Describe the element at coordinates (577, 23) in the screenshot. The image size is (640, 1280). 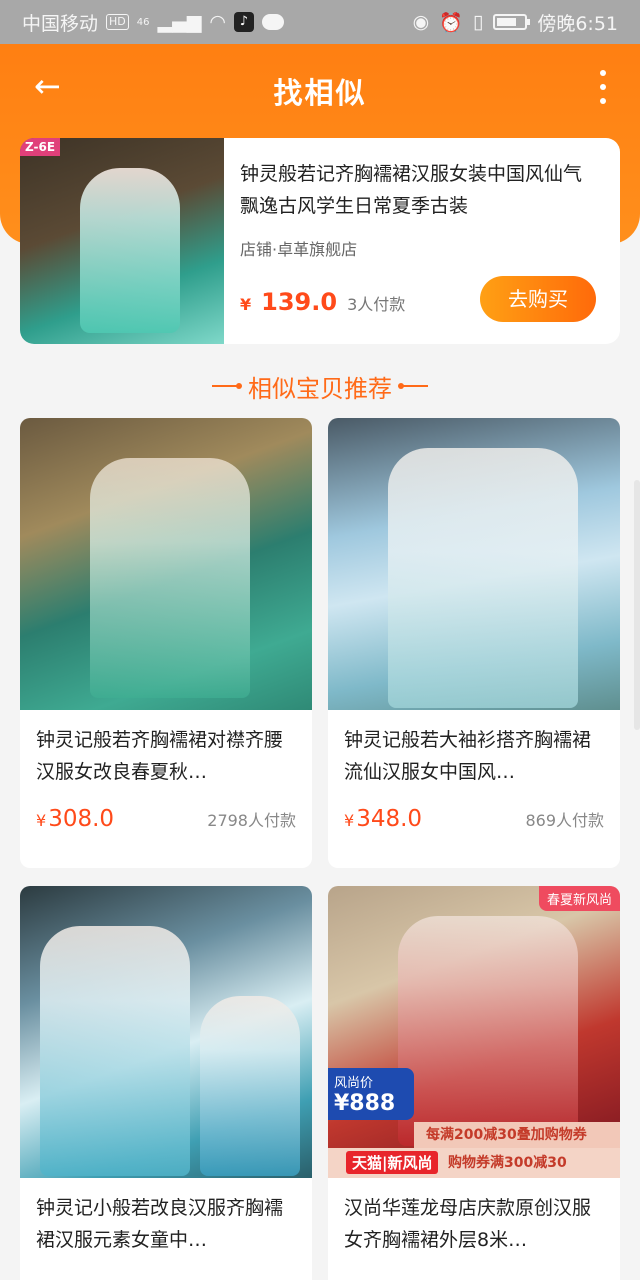
I see `status-time: 傍晚6:51` at that location.